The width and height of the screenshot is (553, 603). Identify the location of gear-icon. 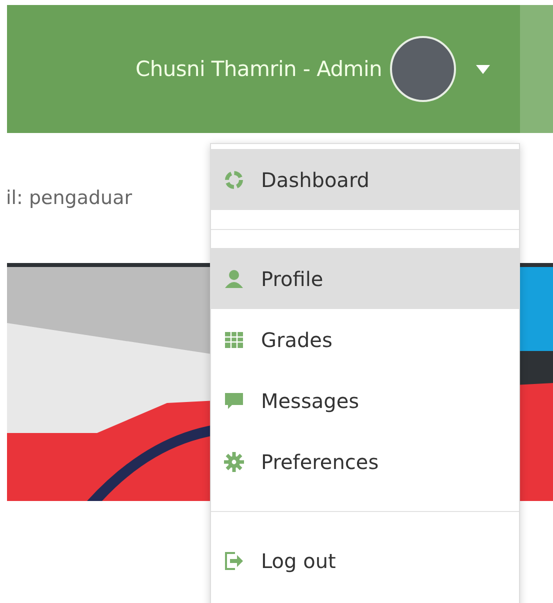
(234, 461).